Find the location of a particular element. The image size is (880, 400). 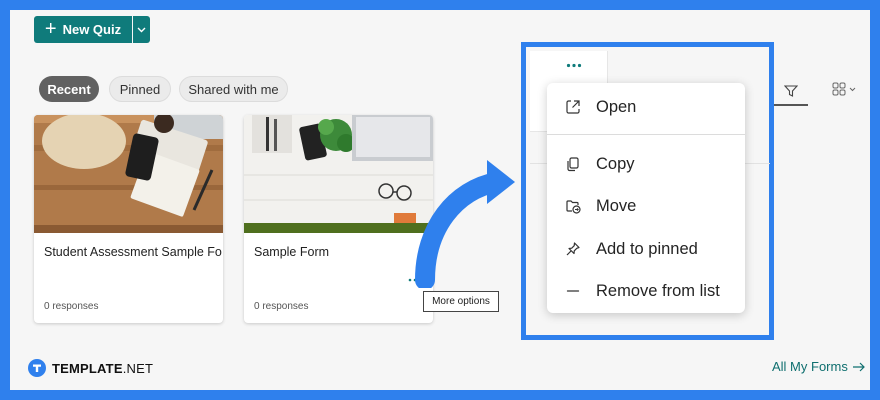

grid-view-icon is located at coordinates (839, 89).